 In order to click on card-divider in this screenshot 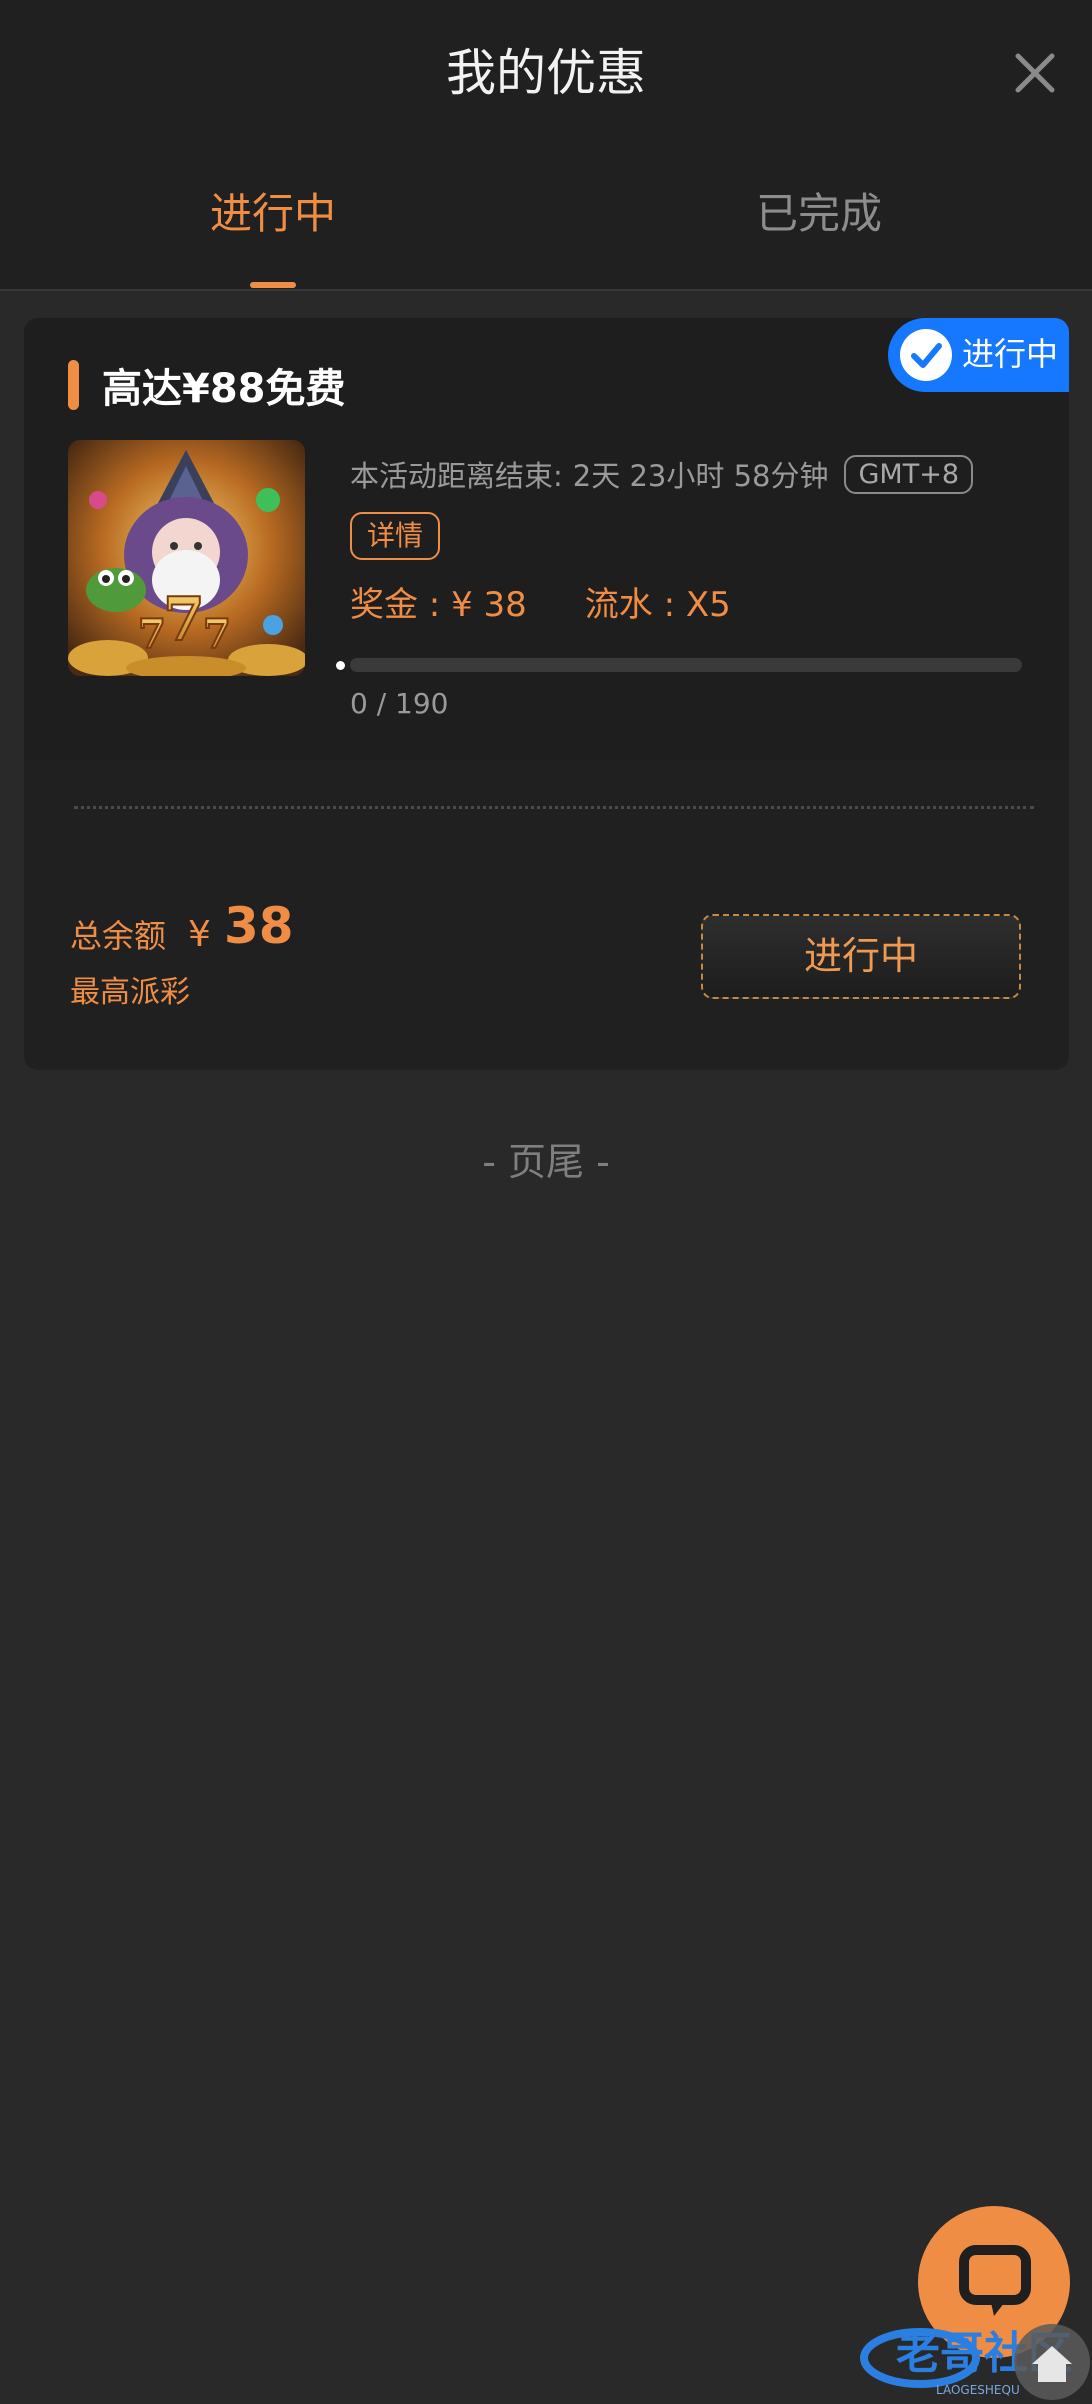, I will do `click(554, 808)`.